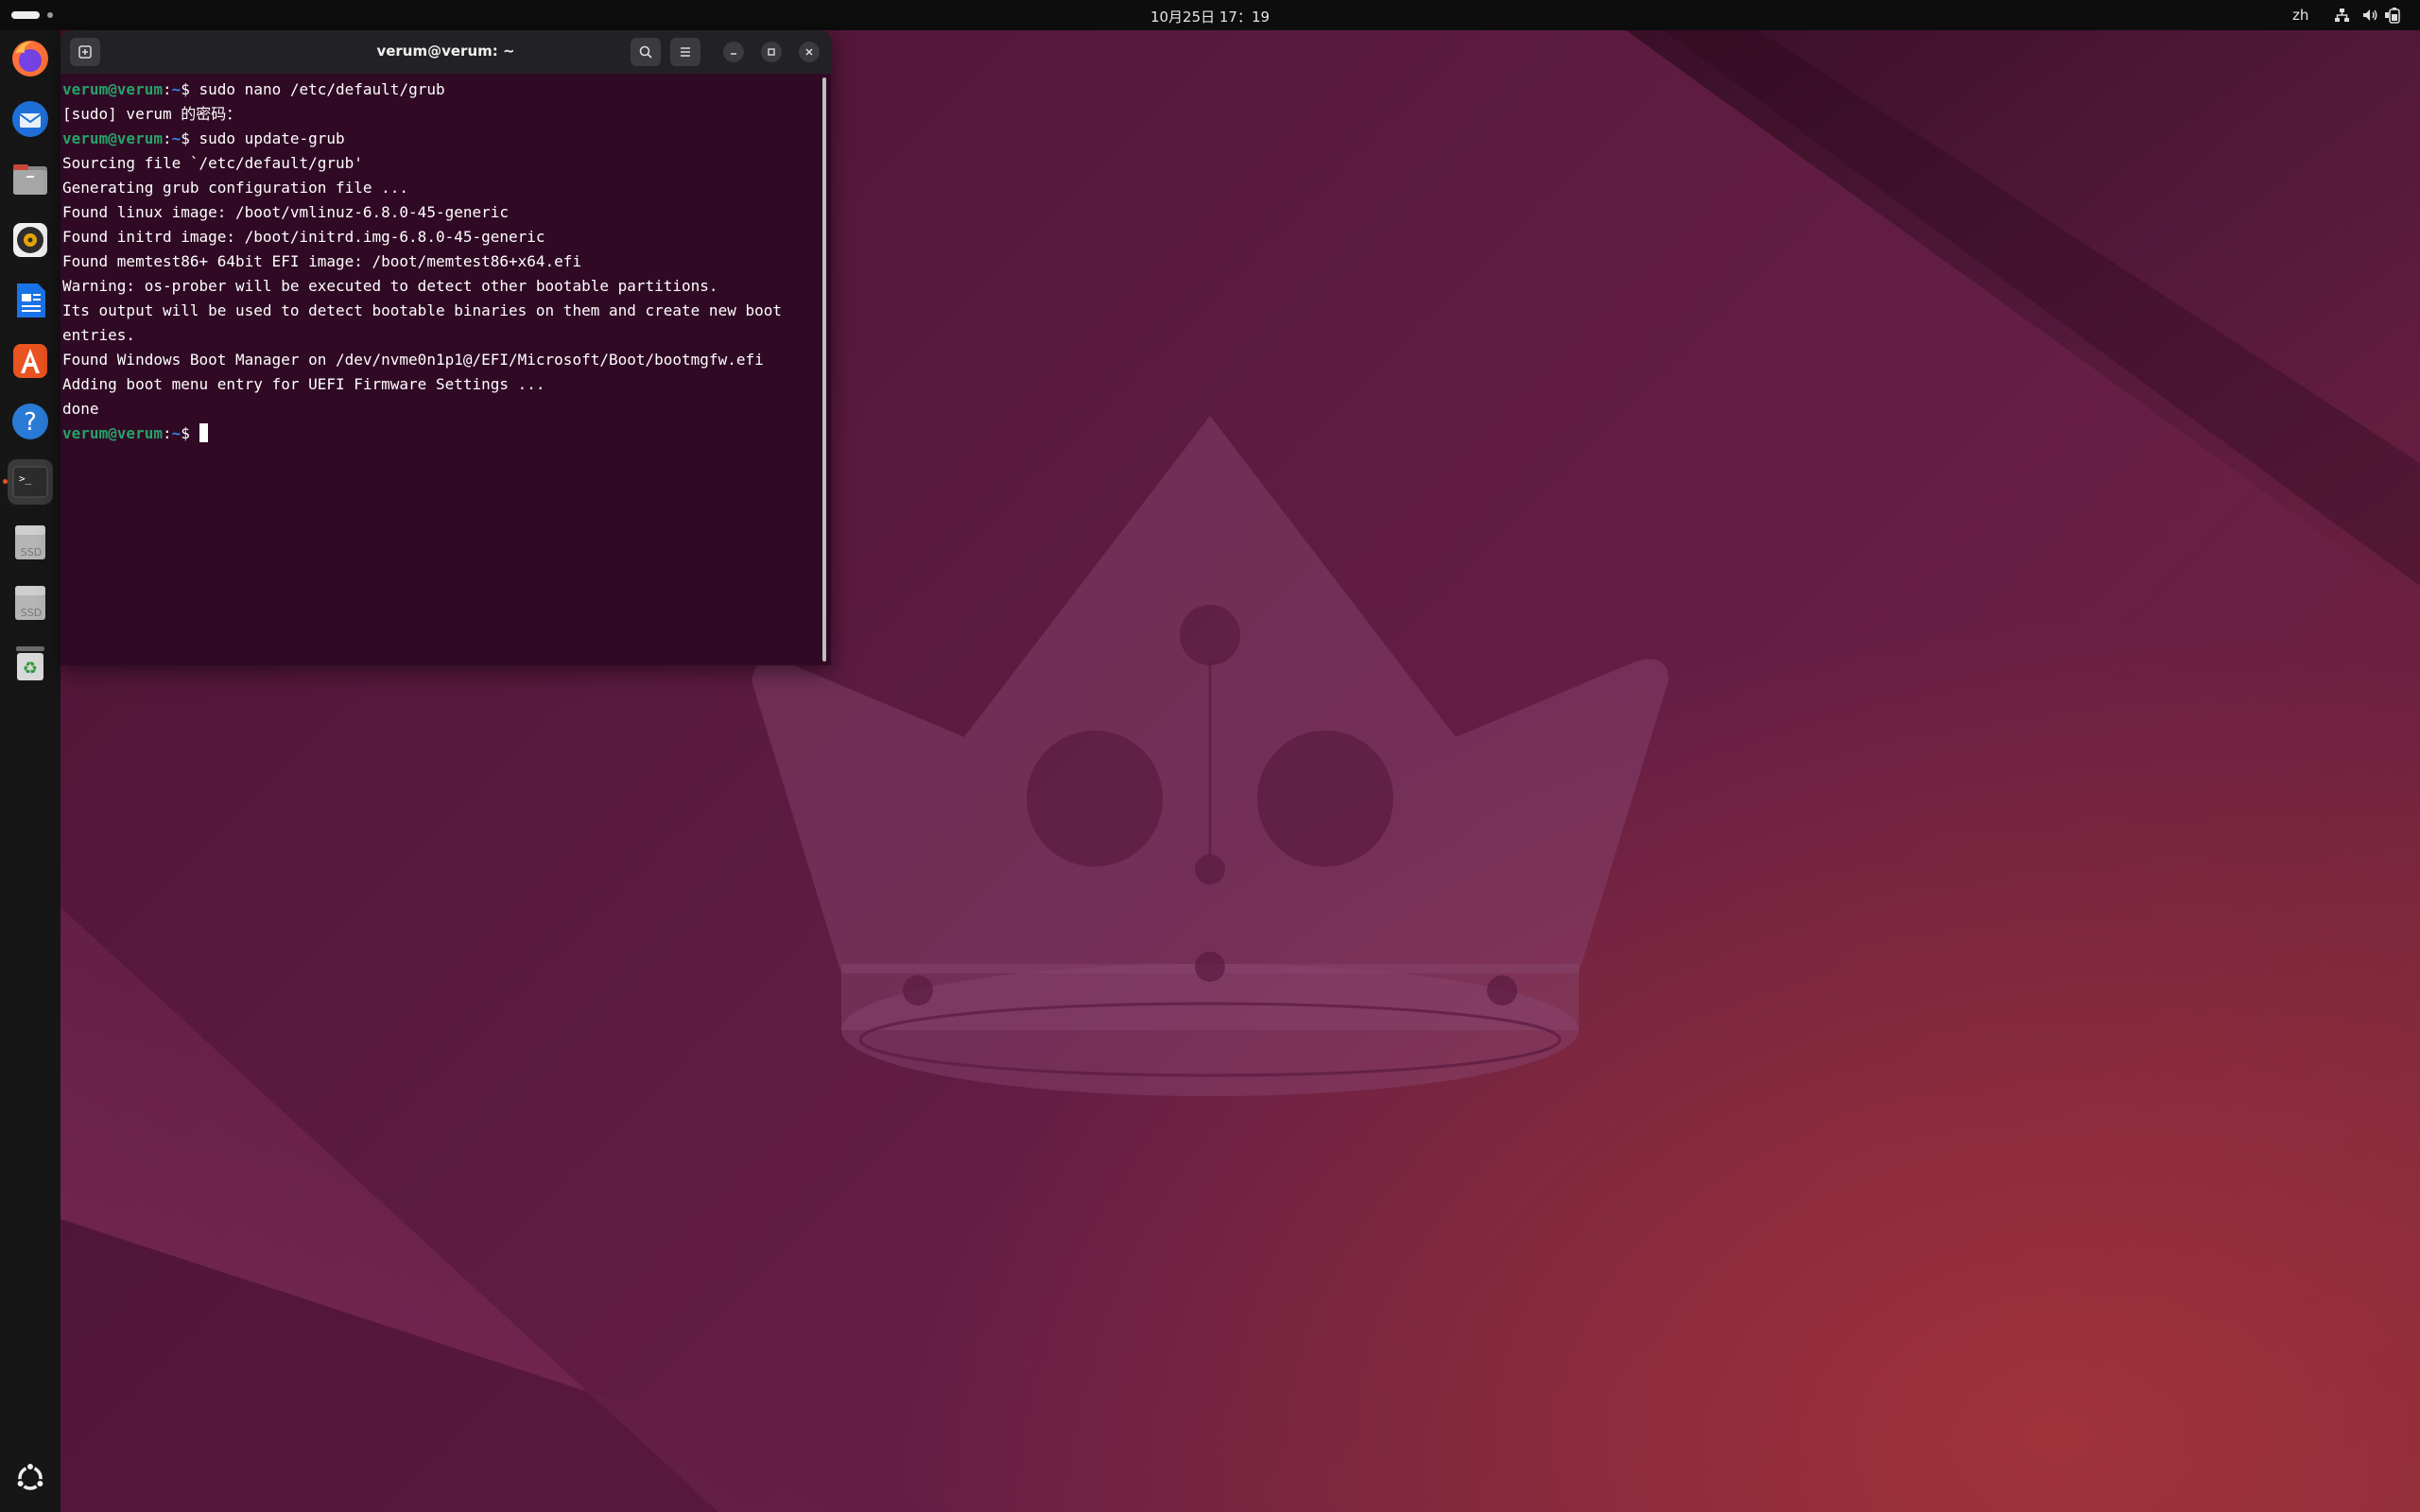 Image resolution: width=2420 pixels, height=1512 pixels. What do you see at coordinates (30, 771) in the screenshot?
I see `dock: ? >_ SSD SSD ♻` at bounding box center [30, 771].